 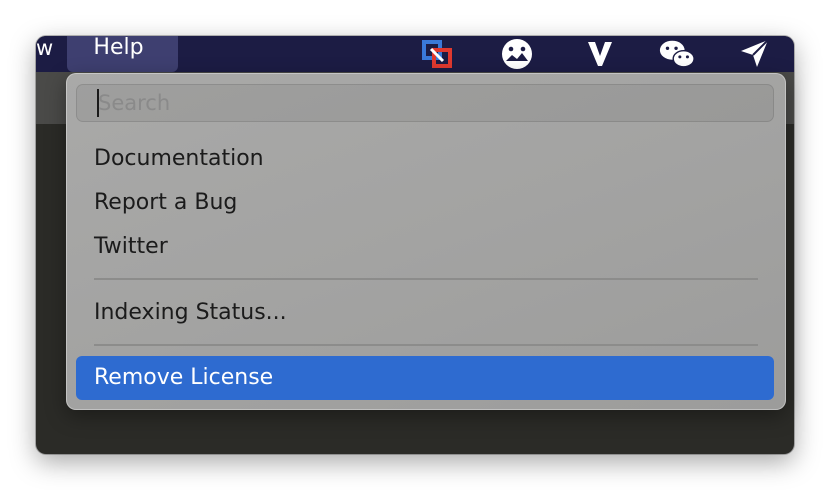 What do you see at coordinates (122, 54) in the screenshot?
I see `menu-item-help: Help` at bounding box center [122, 54].